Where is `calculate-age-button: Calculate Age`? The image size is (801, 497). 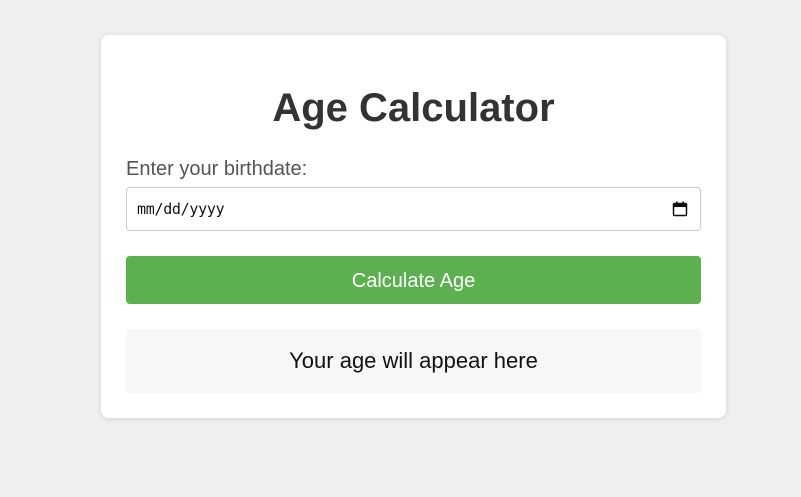
calculate-age-button: Calculate Age is located at coordinates (413, 280).